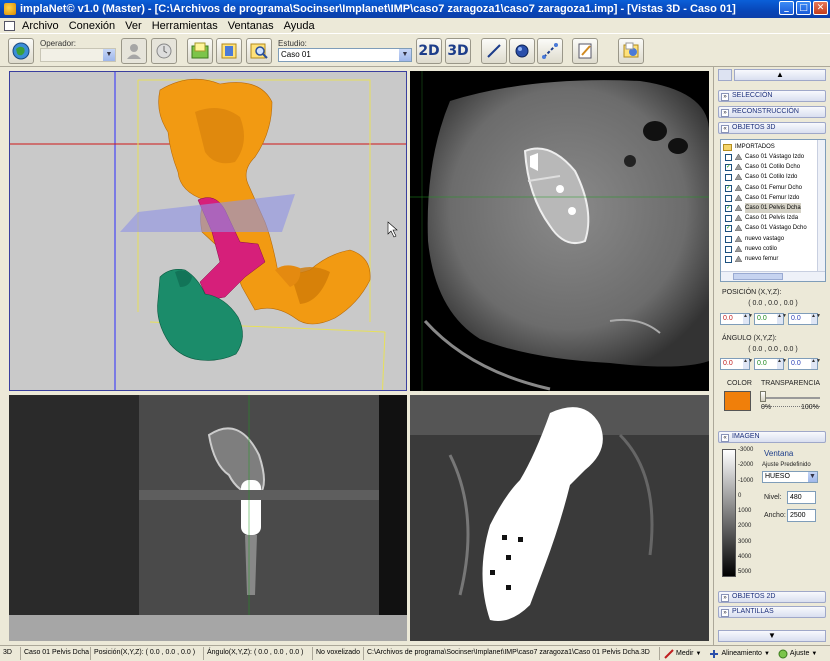 This screenshot has height=661, width=830. I want to click on toolbar: Operador: ▼ Estudio: Caso 01 ▼ 2D 3D, so click(415, 50).